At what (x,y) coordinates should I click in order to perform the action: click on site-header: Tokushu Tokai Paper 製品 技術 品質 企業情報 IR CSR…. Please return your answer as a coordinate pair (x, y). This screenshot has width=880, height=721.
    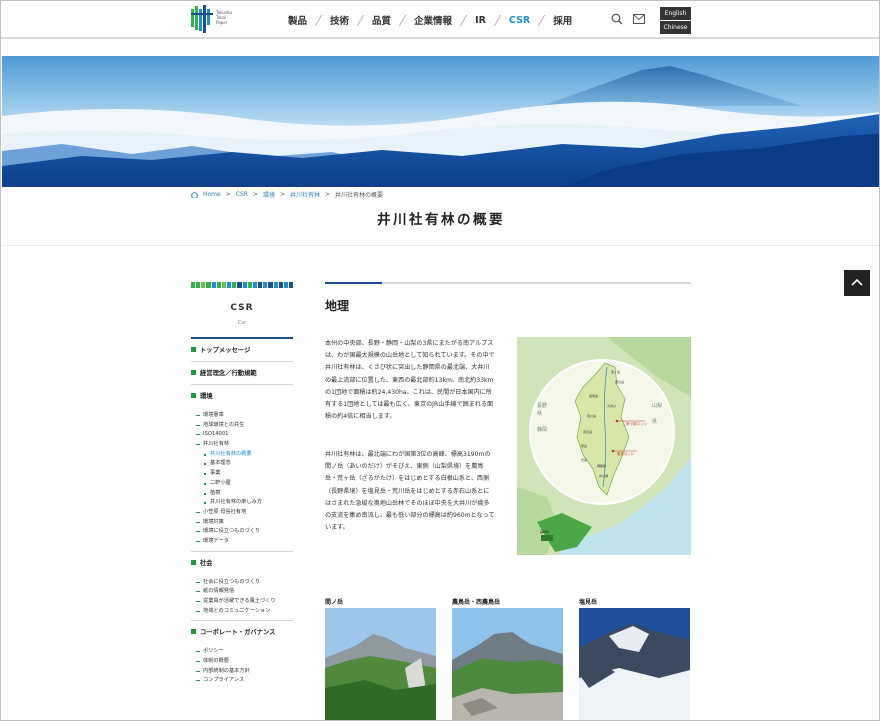
    Looking at the image, I should click on (440, 20).